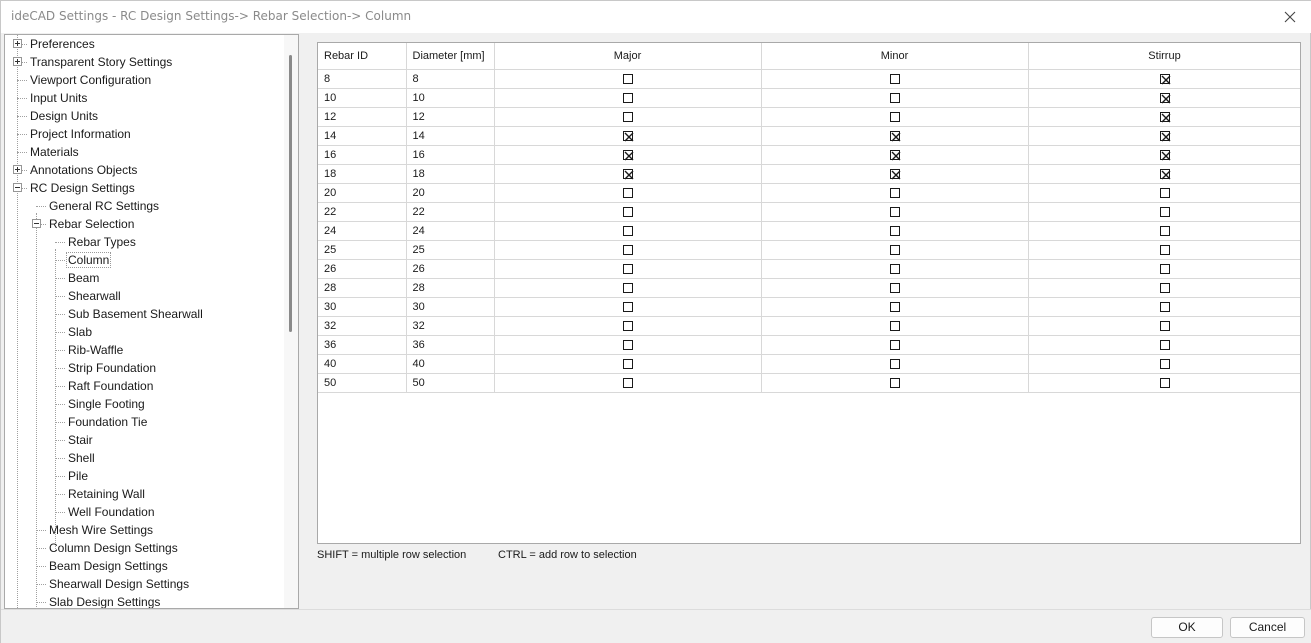 This screenshot has height=643, width=1311. I want to click on diameter-cell: 8, so click(450, 79).